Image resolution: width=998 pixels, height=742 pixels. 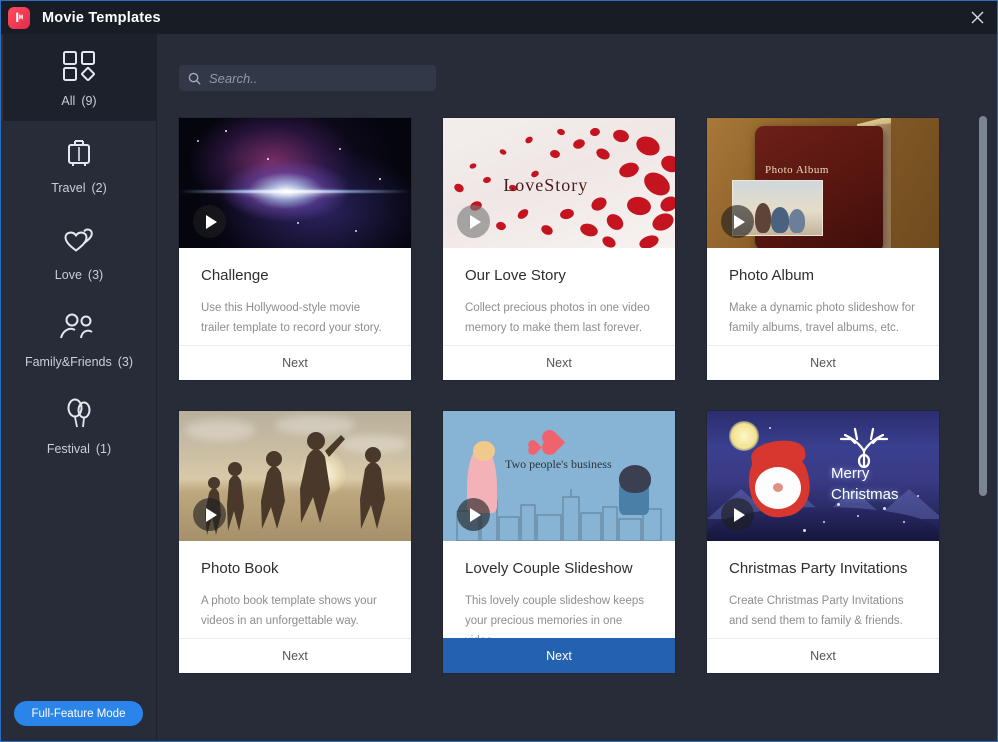 What do you see at coordinates (79, 66) in the screenshot?
I see `grid-icon` at bounding box center [79, 66].